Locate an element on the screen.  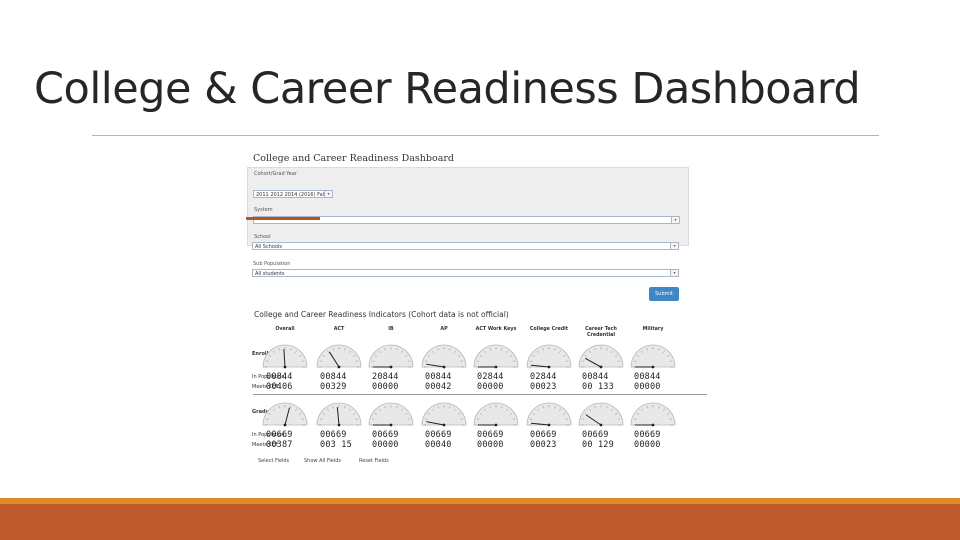
counter-value: 00023 is located at coordinates (543, 445).